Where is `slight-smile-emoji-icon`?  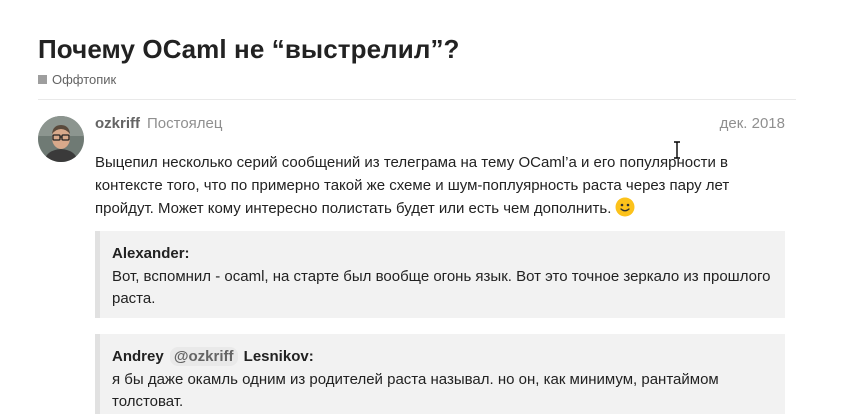
slight-smile-emoji-icon is located at coordinates (625, 207).